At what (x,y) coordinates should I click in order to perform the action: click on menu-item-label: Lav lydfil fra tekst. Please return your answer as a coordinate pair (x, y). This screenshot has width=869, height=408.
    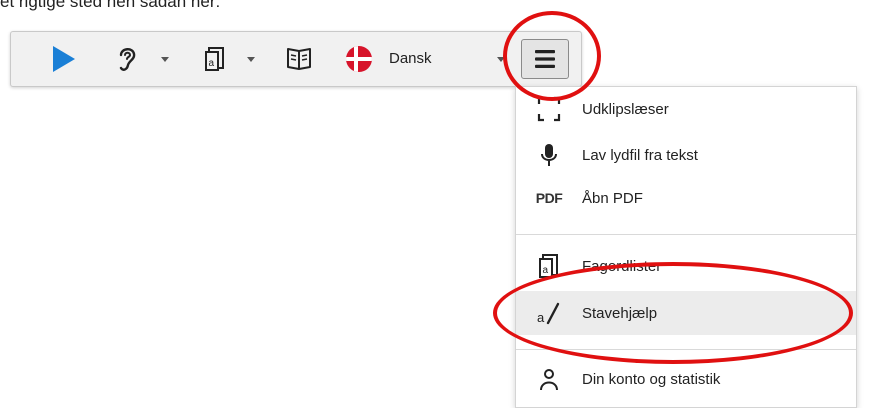
    Looking at the image, I should click on (640, 155).